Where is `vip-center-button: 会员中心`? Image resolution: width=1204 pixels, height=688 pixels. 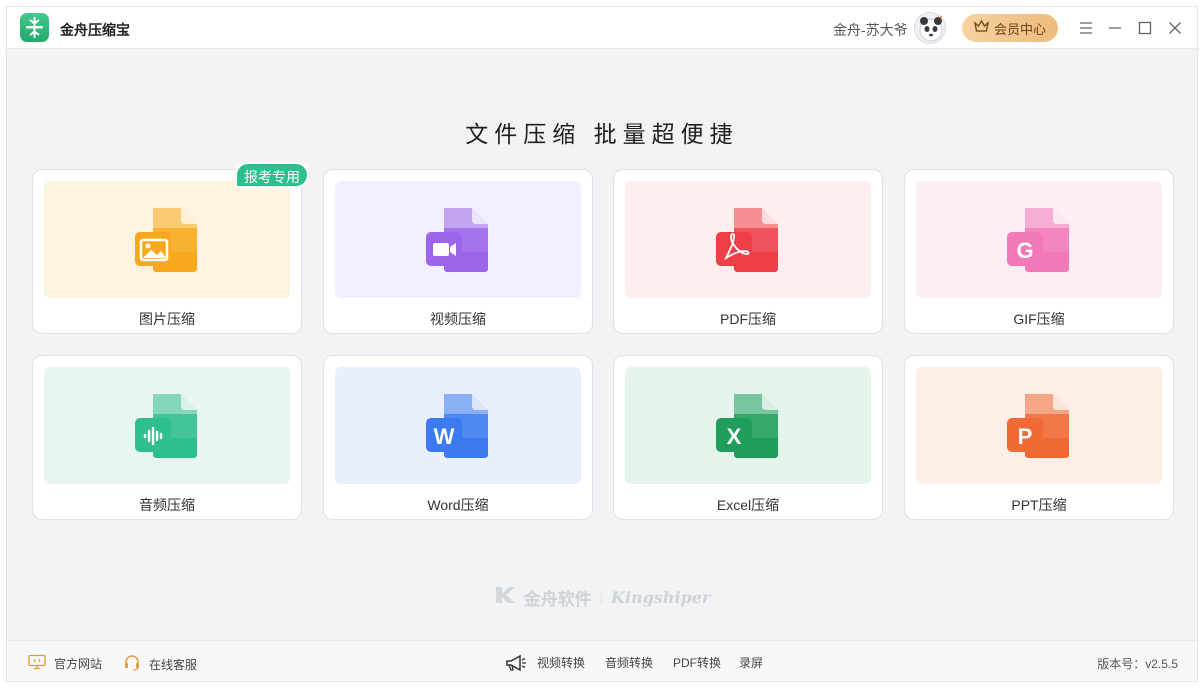
vip-center-button: 会员中心 is located at coordinates (1010, 28).